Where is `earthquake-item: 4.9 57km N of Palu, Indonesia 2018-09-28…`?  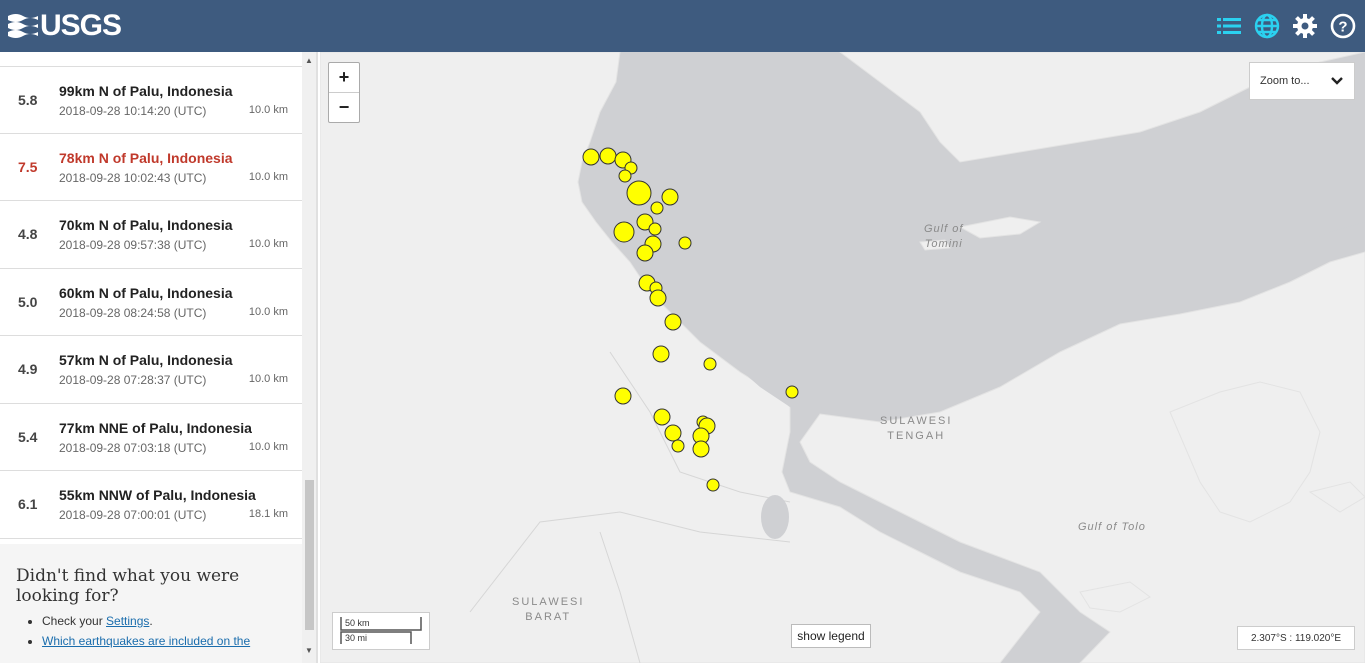 earthquake-item: 4.9 57km N of Palu, Indonesia 2018-09-28… is located at coordinates (151, 370).